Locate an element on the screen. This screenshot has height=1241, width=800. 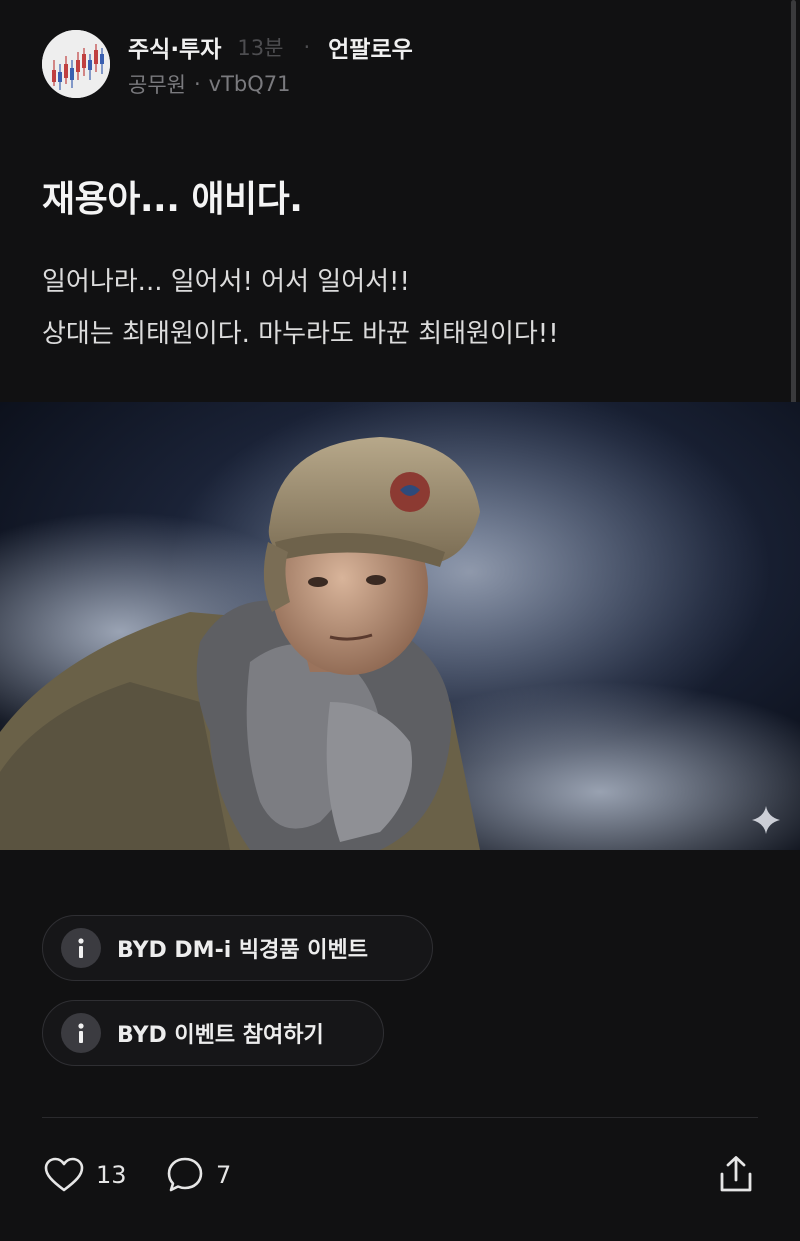
post-time: 13분 is located at coordinates (260, 48).